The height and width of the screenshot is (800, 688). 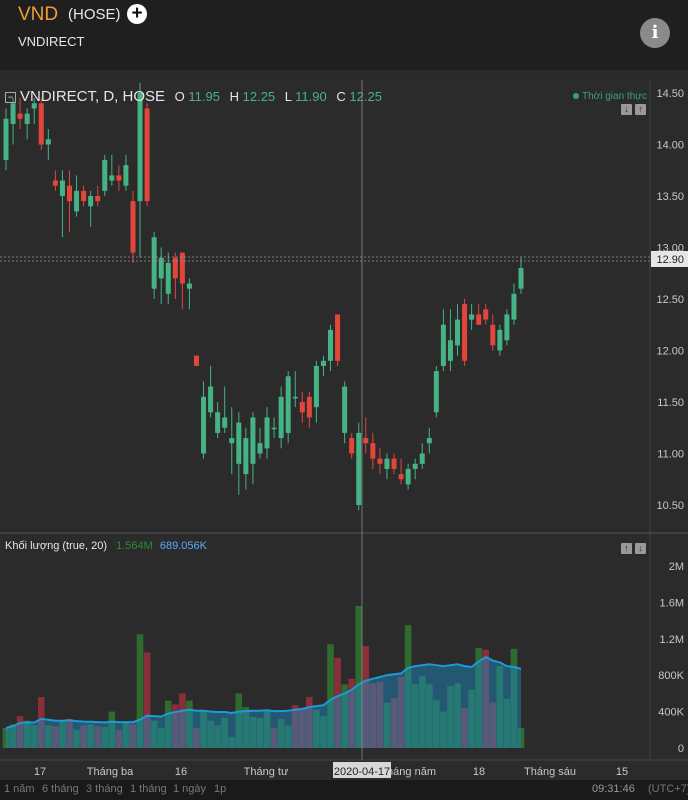 I want to click on app-header: VND (HOSE) + VNDIRECT i, so click(x=344, y=35).